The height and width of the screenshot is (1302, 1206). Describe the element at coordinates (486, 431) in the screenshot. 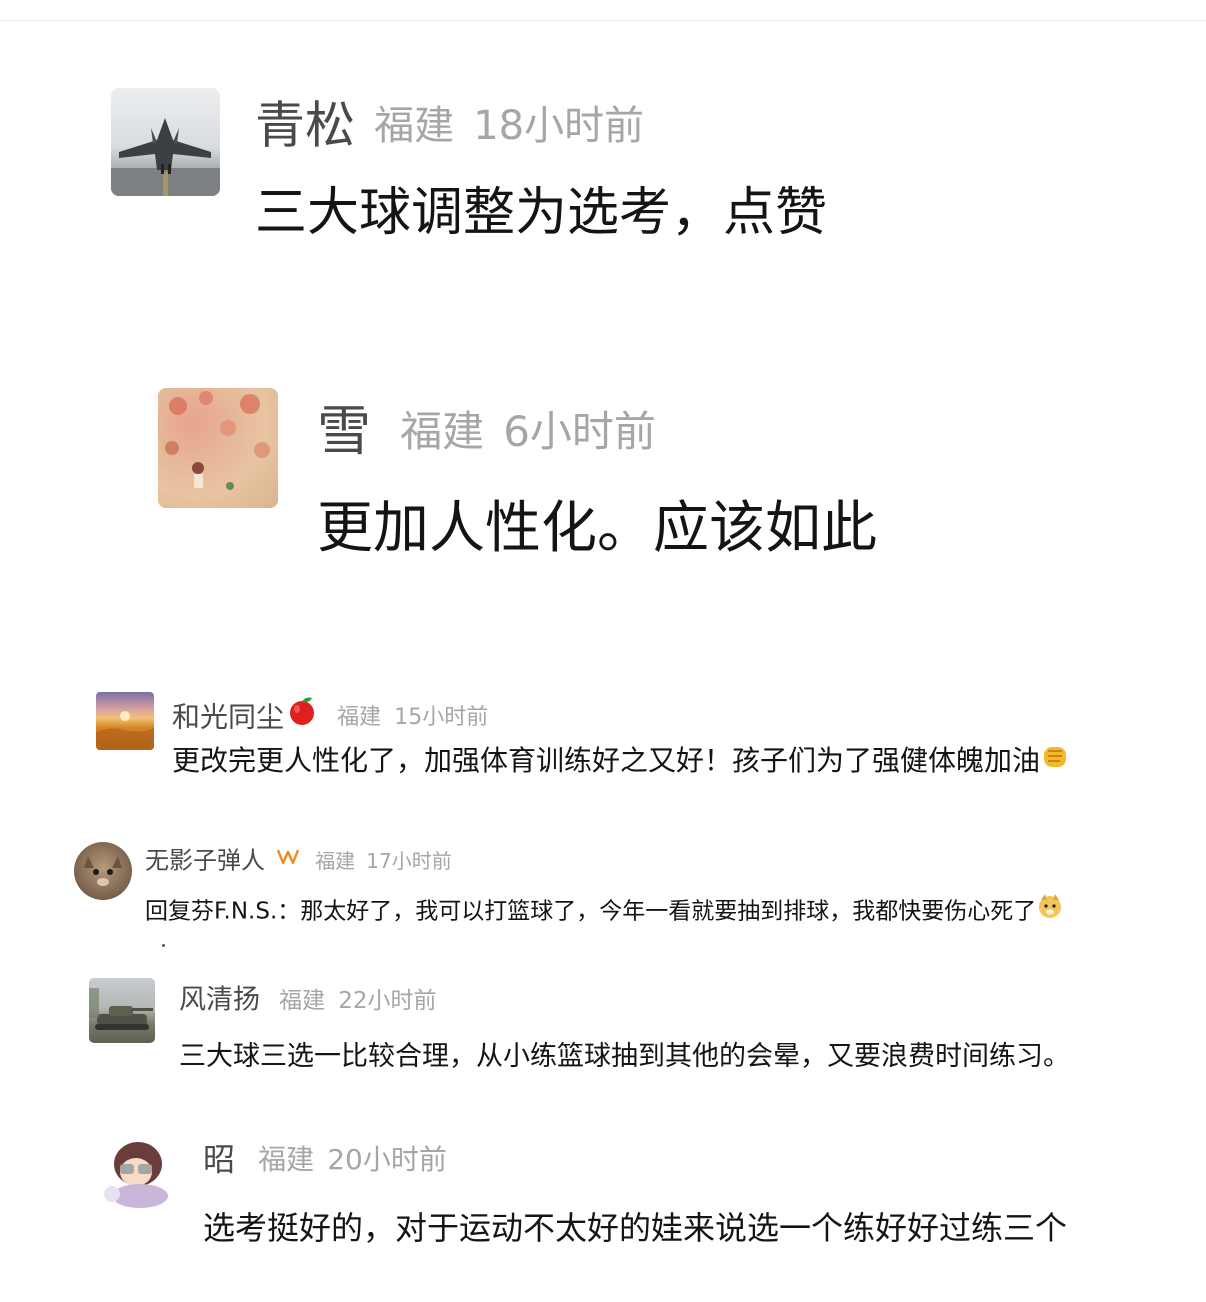

I see `comment-meta: 雪 福建 6小时前` at that location.